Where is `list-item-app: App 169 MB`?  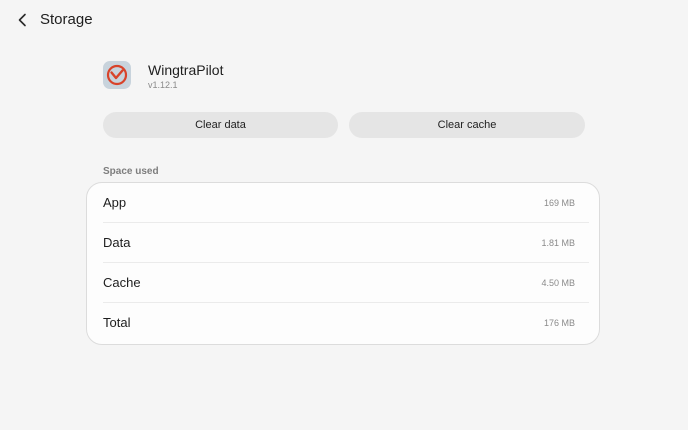
list-item-app: App 169 MB is located at coordinates (346, 203).